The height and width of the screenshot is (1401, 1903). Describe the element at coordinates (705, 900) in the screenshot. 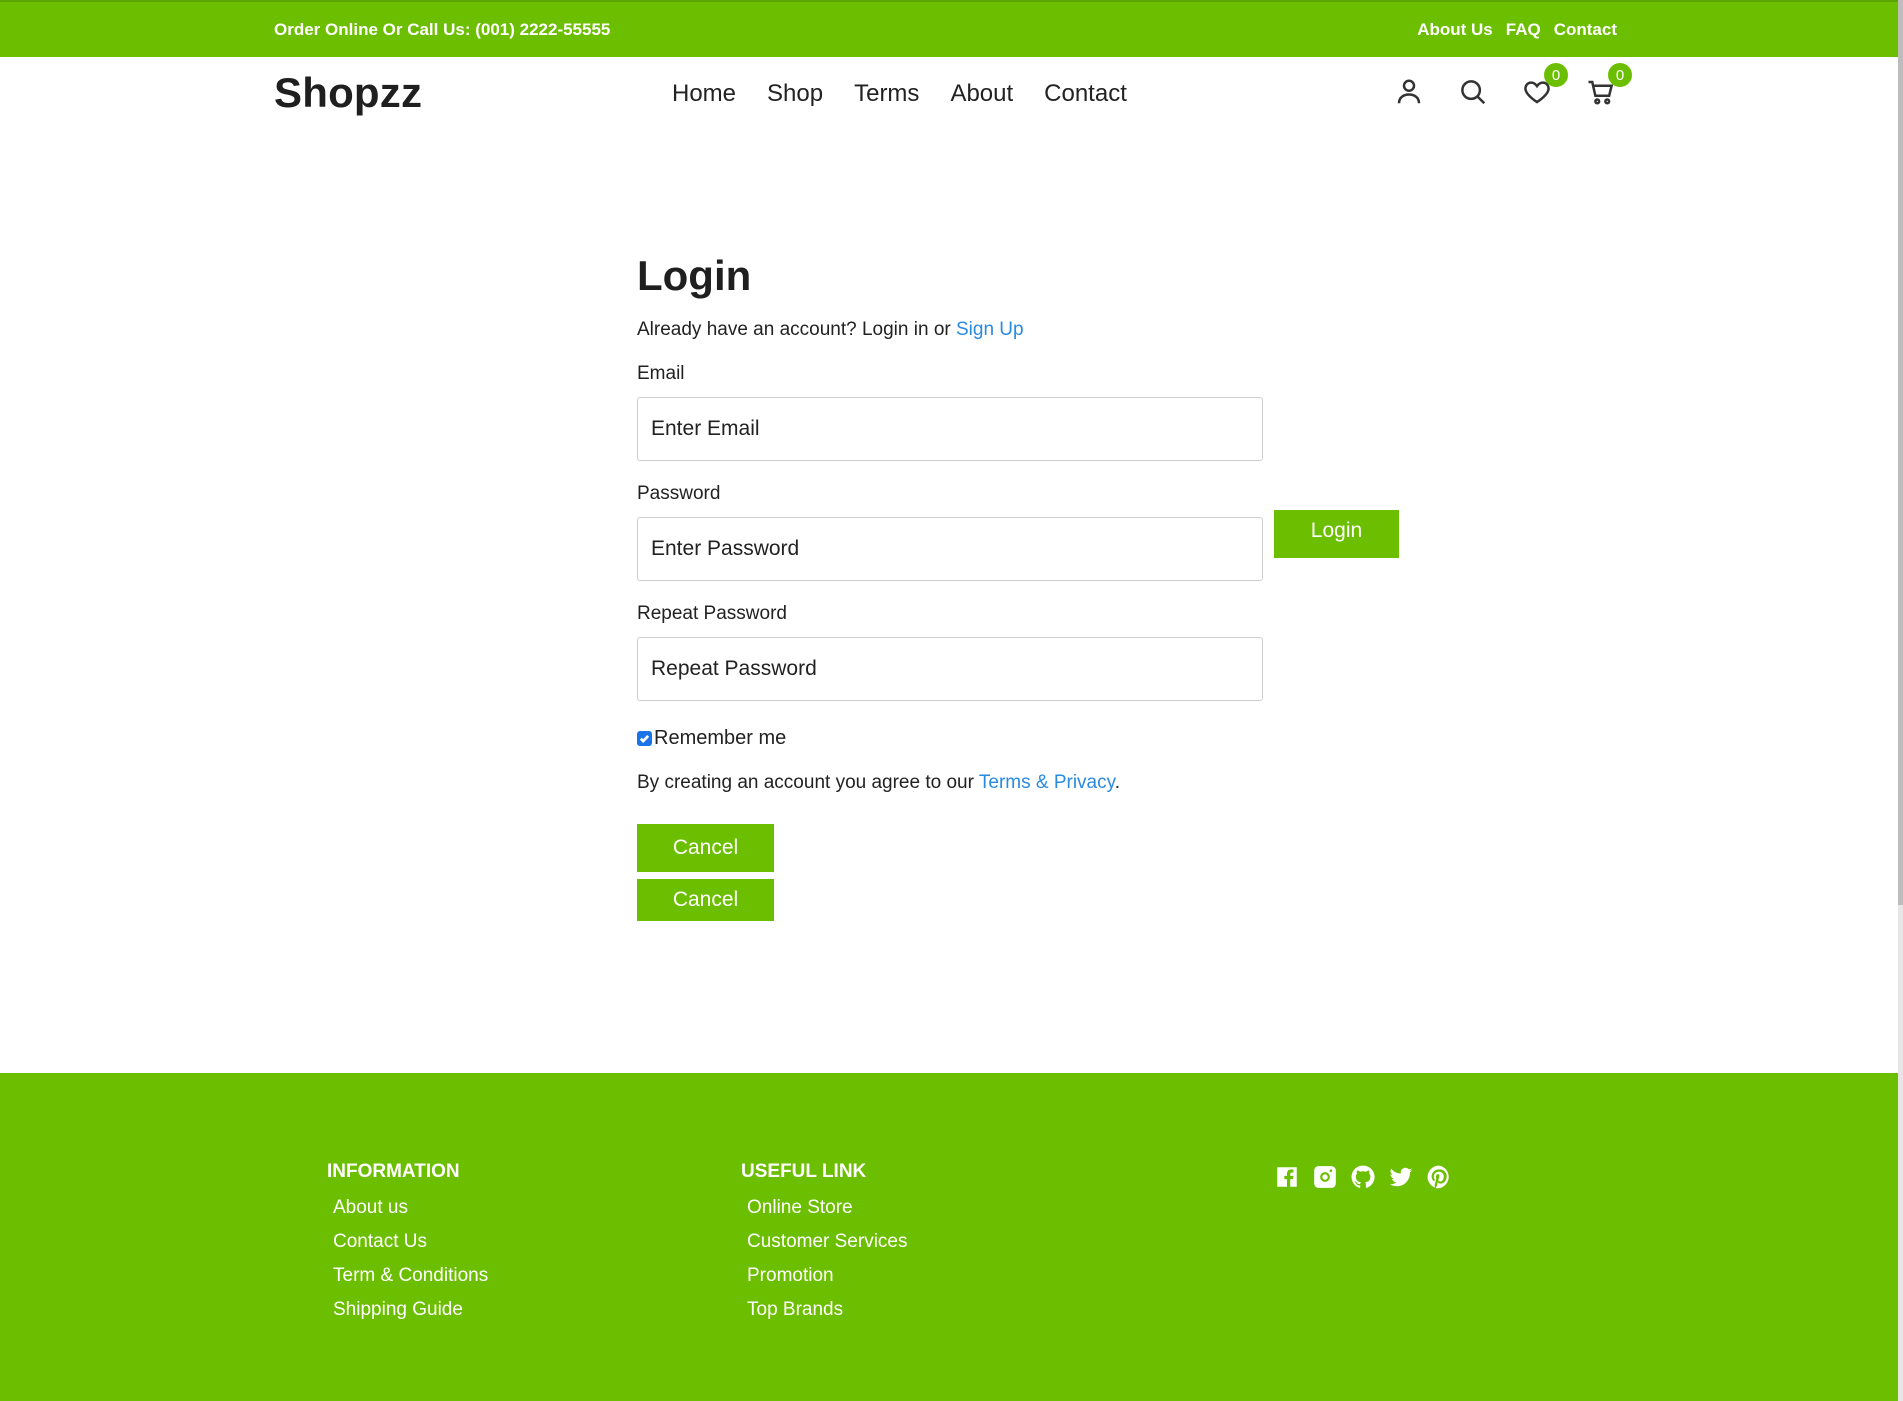

I see `cancel-button-secondary: Cancel` at that location.